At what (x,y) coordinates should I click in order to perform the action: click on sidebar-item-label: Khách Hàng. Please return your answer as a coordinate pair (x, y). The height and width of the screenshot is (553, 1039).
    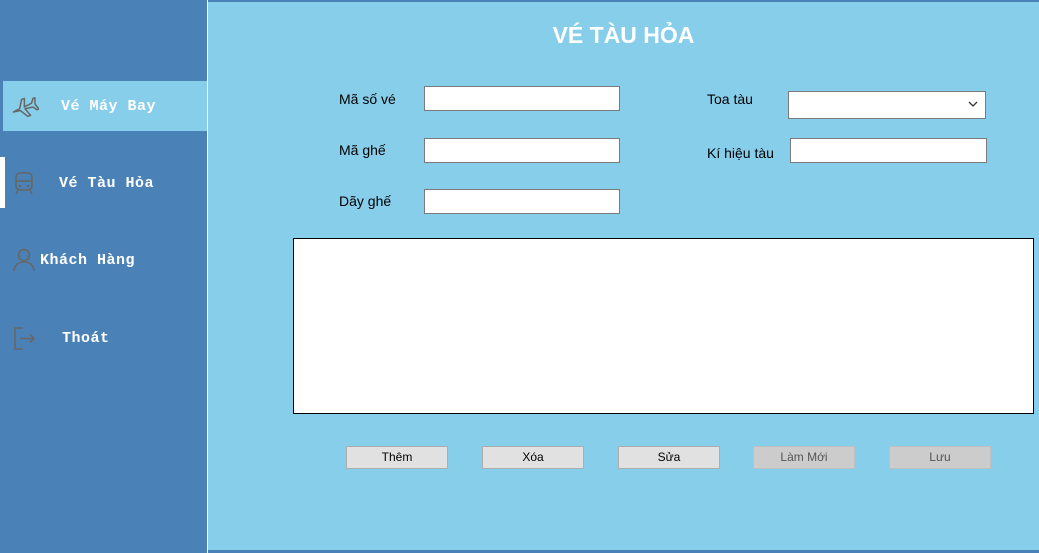
    Looking at the image, I should click on (88, 260).